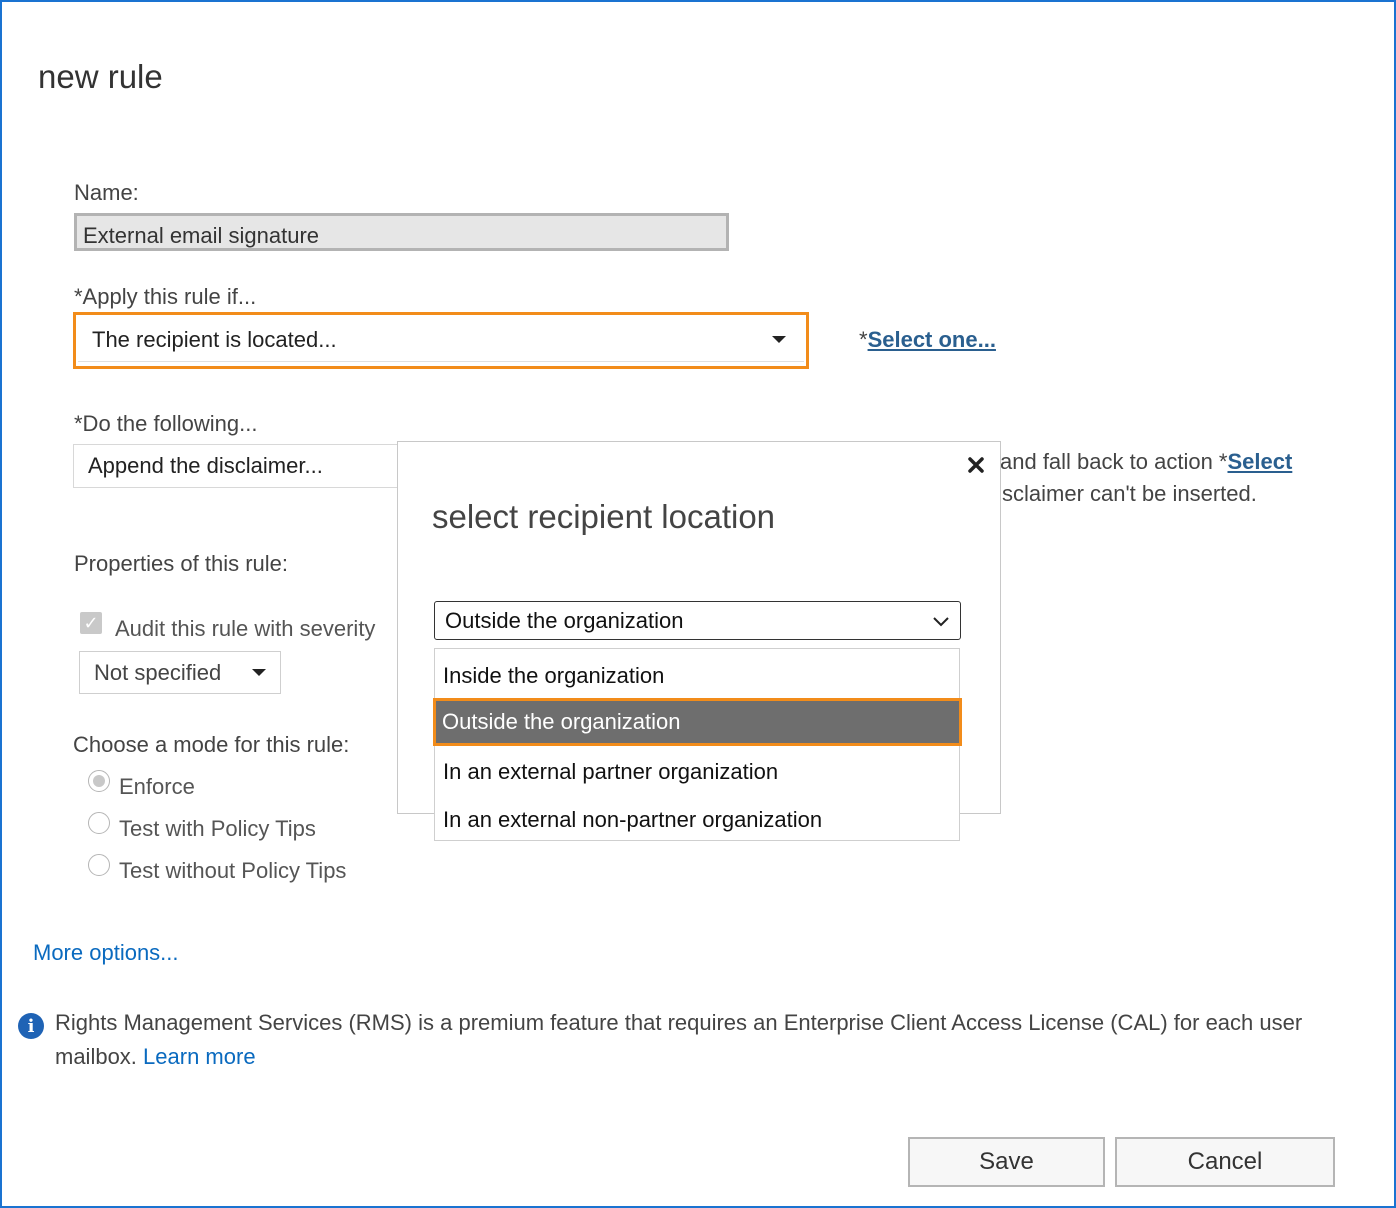 The width and height of the screenshot is (1396, 1208). What do you see at coordinates (99, 865) in the screenshot?
I see `radio-test-without-tips` at bounding box center [99, 865].